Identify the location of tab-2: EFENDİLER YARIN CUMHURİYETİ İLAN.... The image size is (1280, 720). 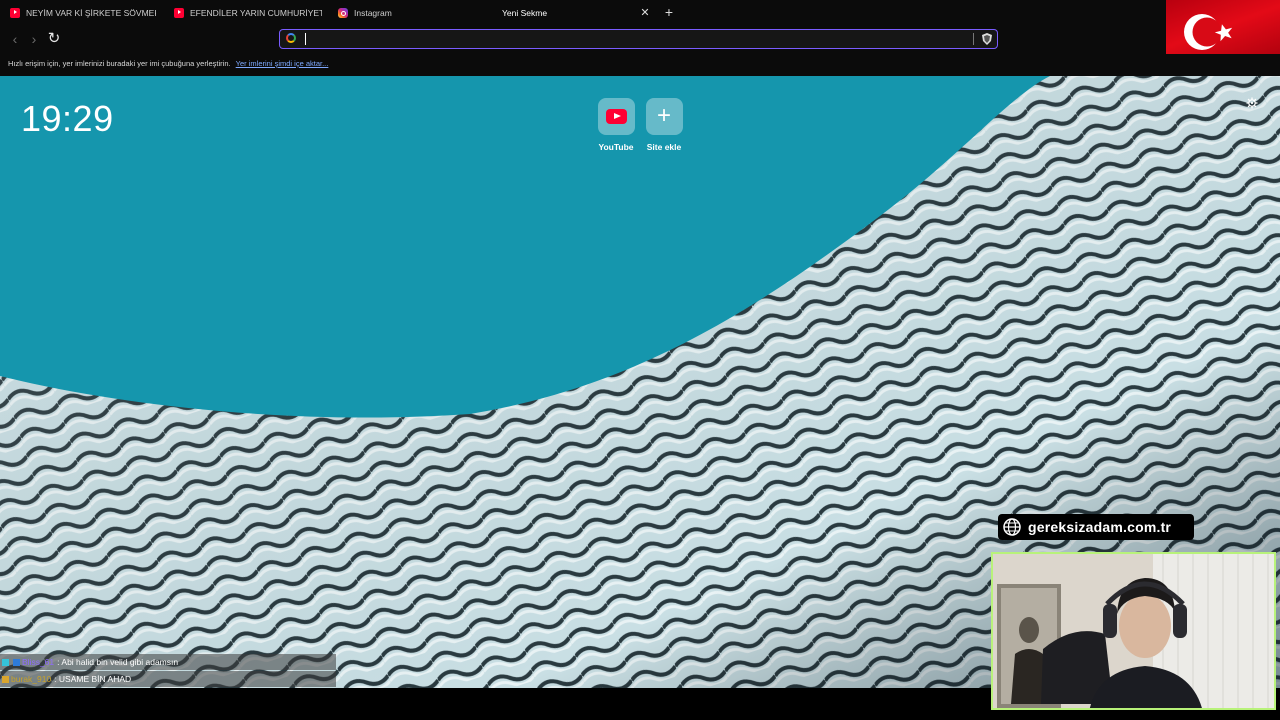
(248, 13).